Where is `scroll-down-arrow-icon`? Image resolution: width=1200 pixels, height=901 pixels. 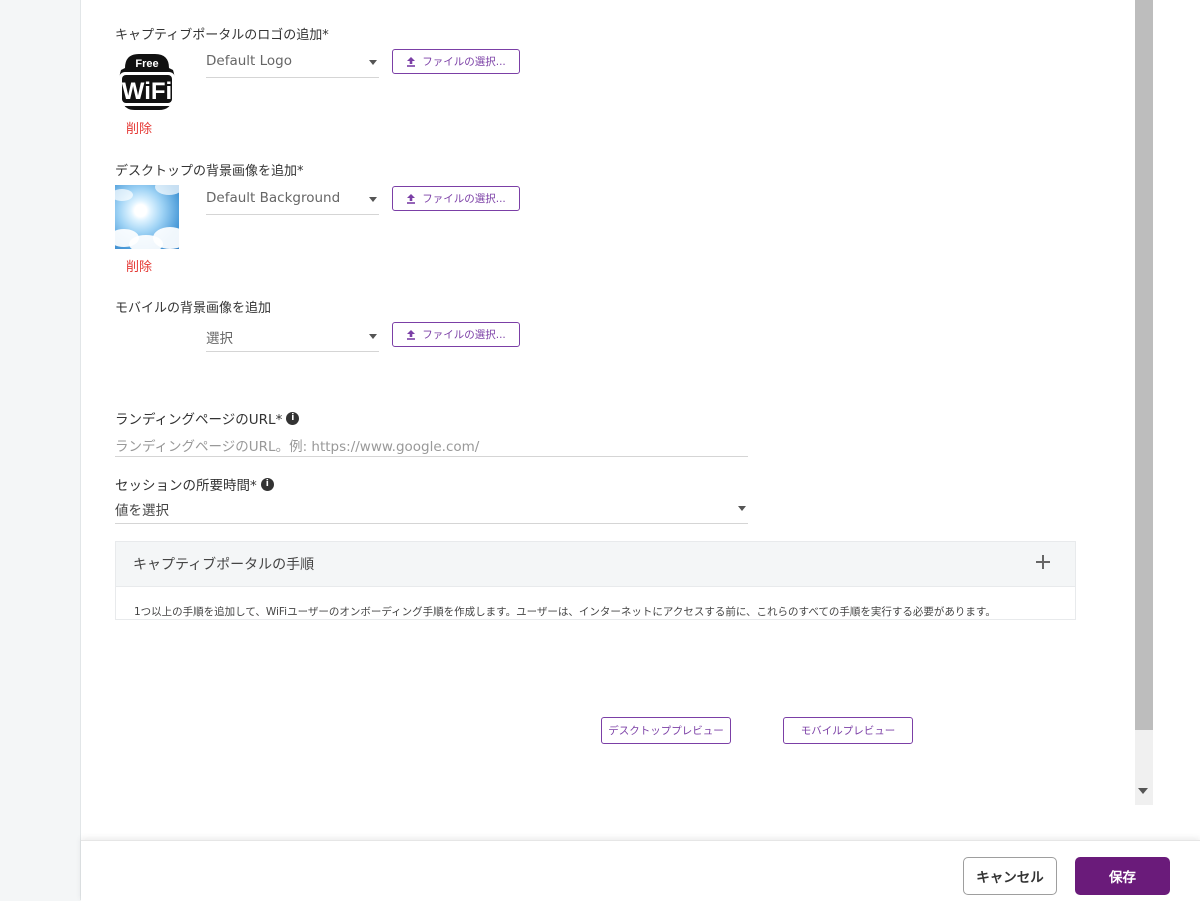 scroll-down-arrow-icon is located at coordinates (1143, 791).